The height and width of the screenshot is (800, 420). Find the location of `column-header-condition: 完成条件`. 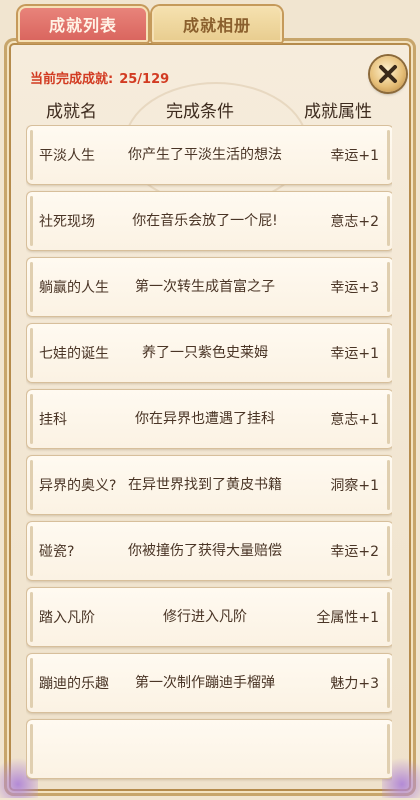

column-header-condition: 完成条件 is located at coordinates (200, 112).